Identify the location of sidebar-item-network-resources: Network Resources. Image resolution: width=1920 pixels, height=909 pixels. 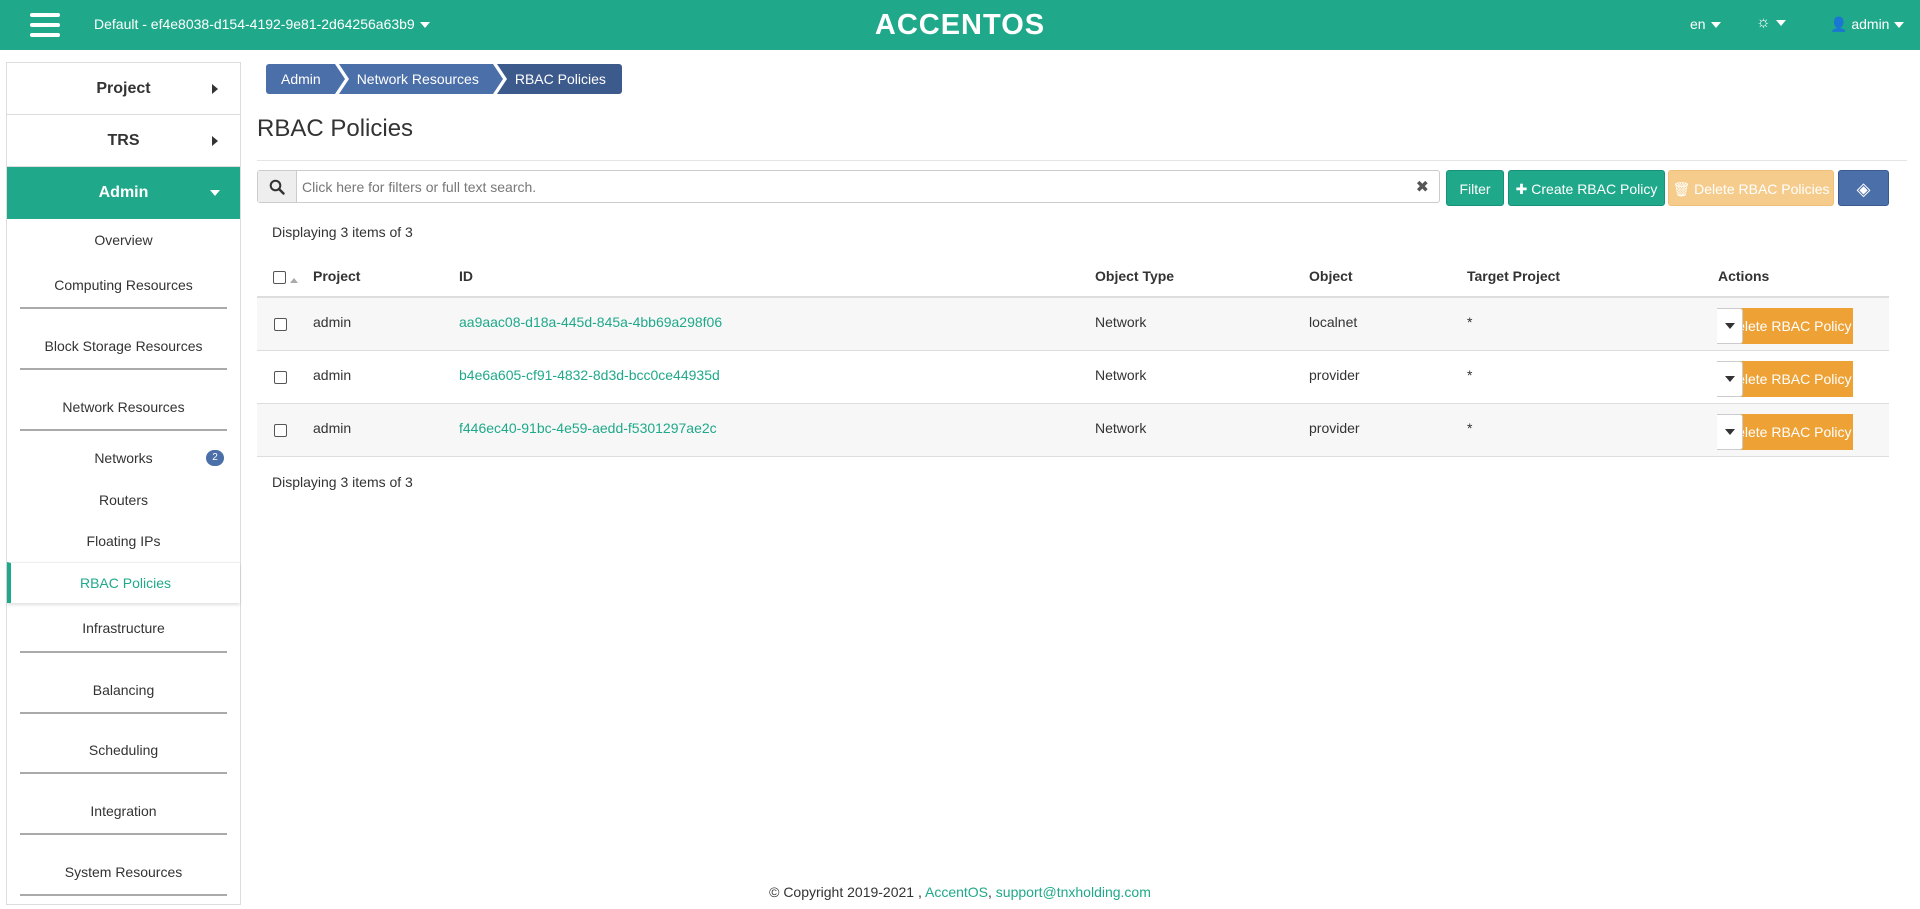
(123, 400).